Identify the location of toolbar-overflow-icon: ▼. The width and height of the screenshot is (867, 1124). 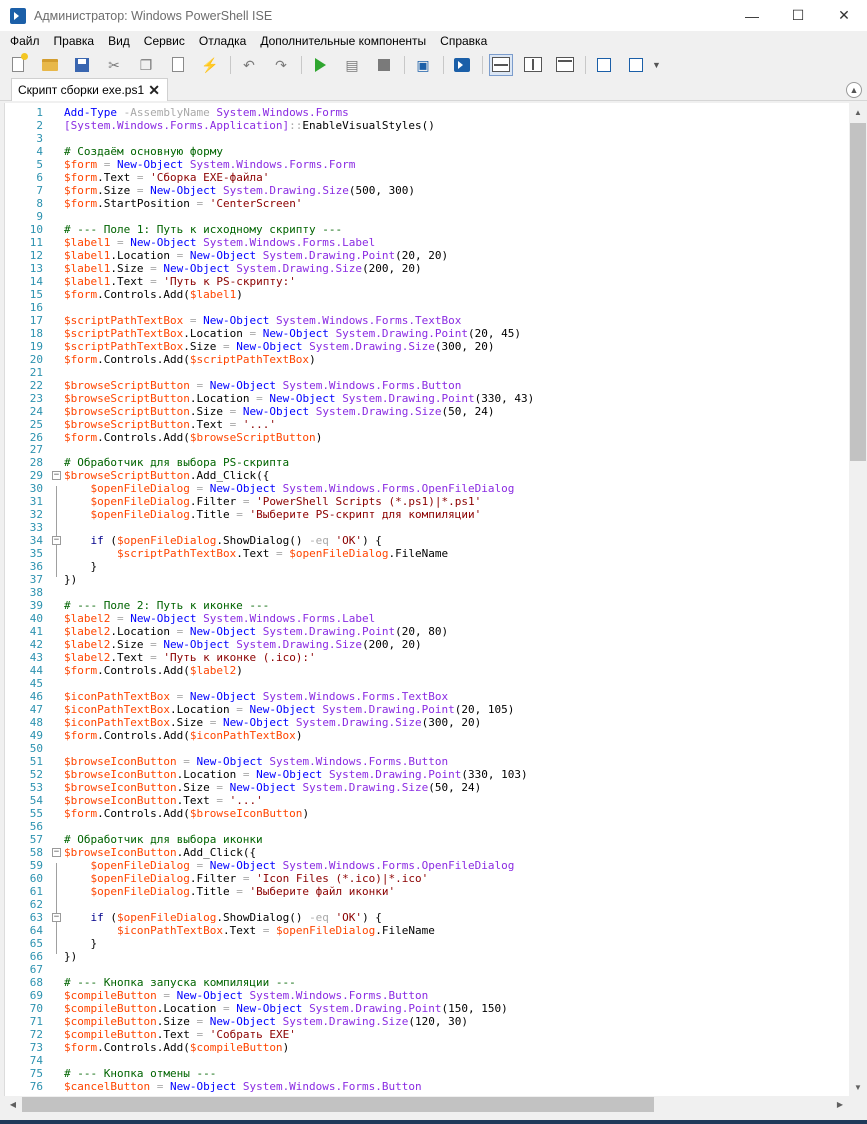
(656, 65).